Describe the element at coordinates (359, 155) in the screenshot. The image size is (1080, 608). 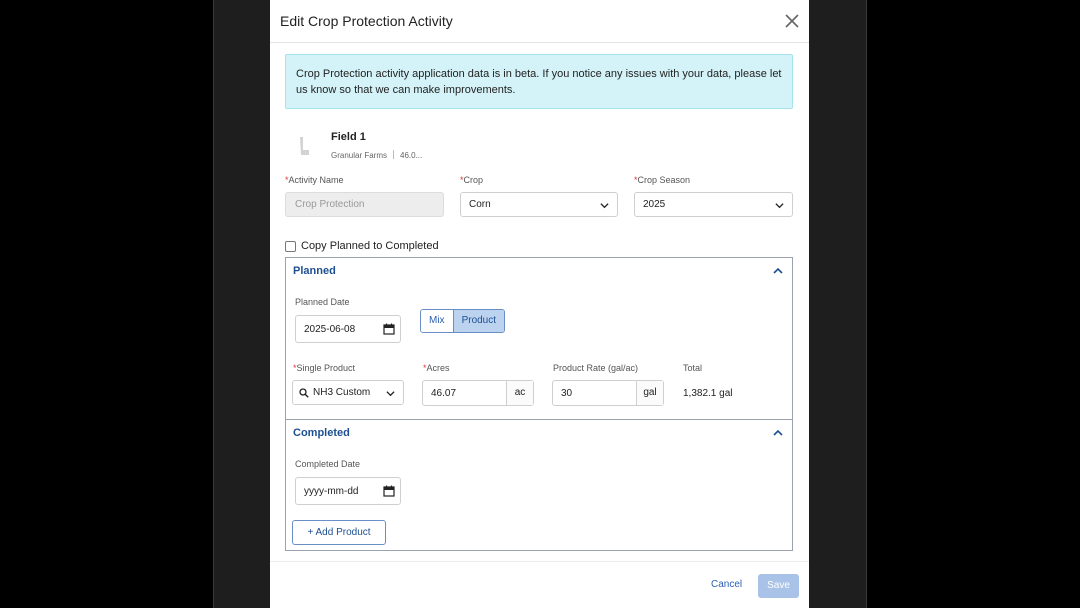
I see `farm-name: Granular Farms` at that location.